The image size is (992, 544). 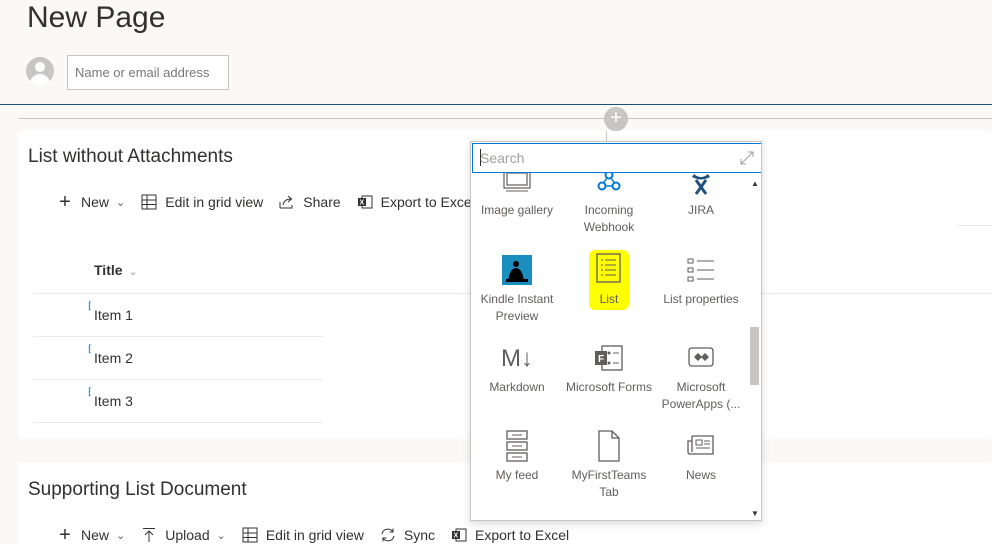 What do you see at coordinates (517, 307) in the screenshot?
I see `tile-label: Kindle Instant Preview` at bounding box center [517, 307].